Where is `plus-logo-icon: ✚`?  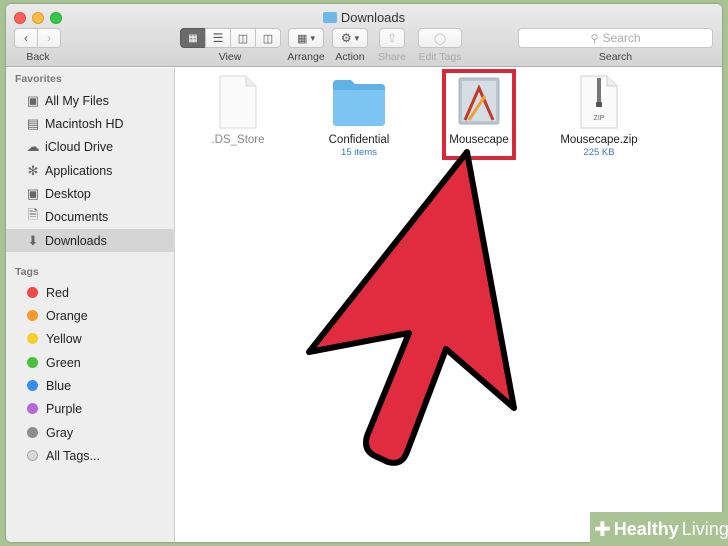
plus-logo-icon: ✚ is located at coordinates (602, 529).